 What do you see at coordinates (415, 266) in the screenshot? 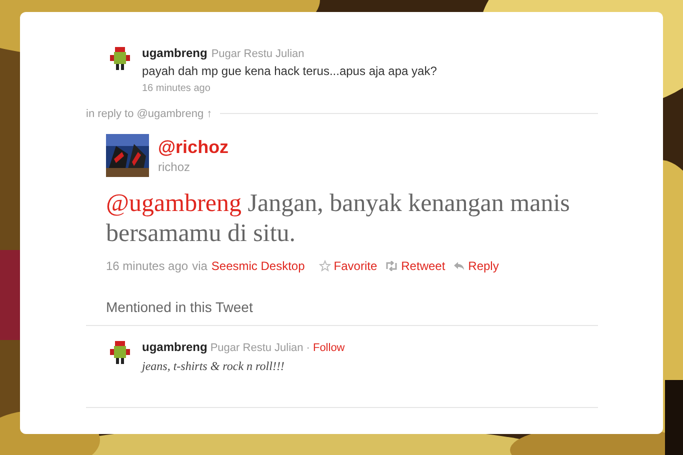
I see `retweet-link: Retweet` at bounding box center [415, 266].